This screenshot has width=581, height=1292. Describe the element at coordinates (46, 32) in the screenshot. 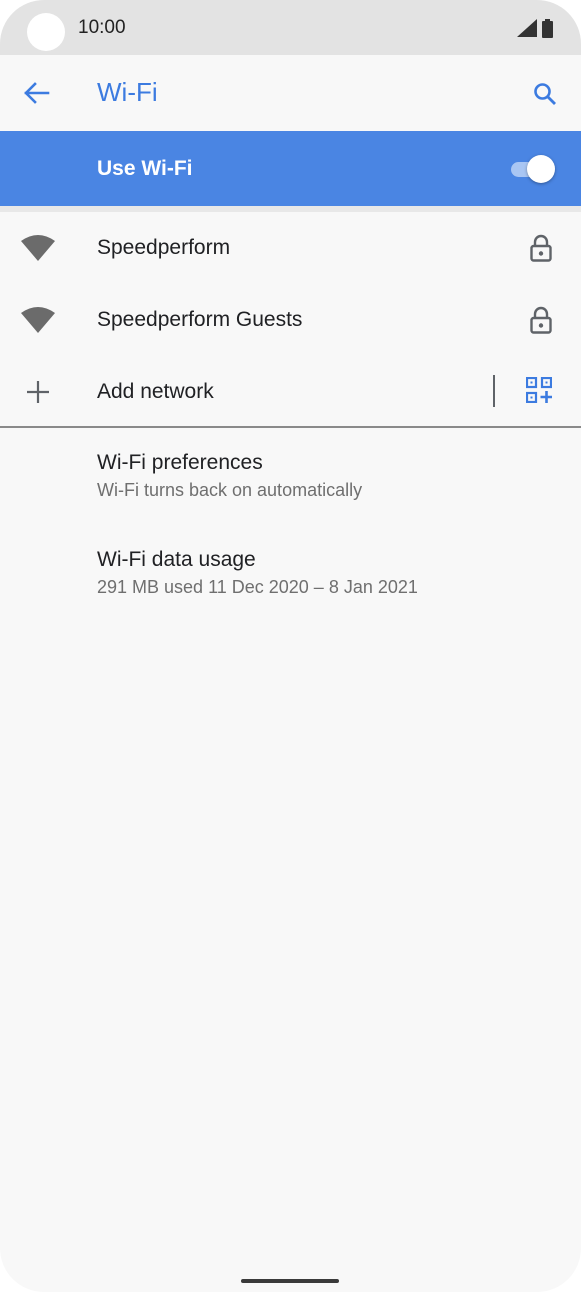

I see `camera-cutout` at that location.